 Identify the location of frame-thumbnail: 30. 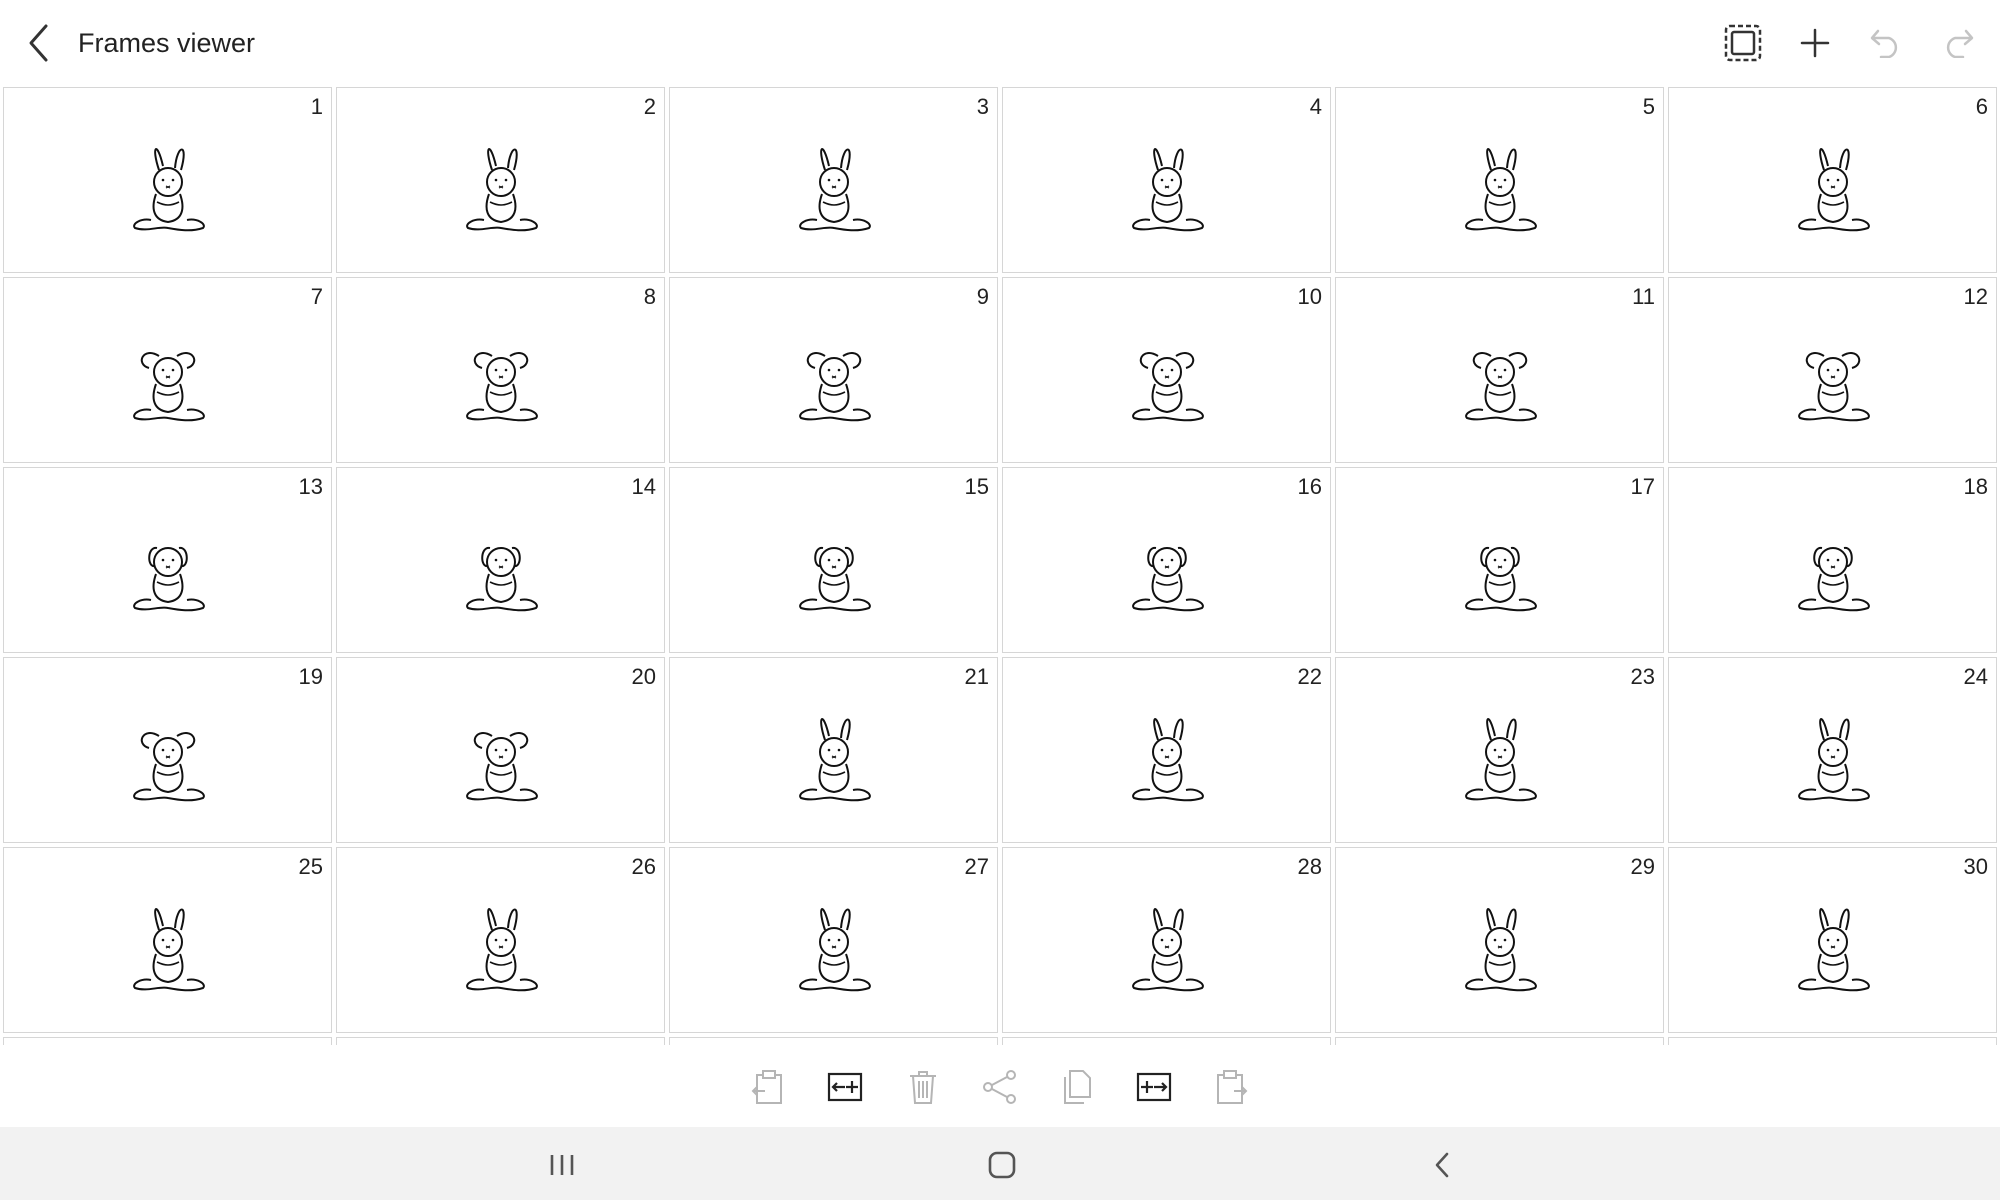
(1832, 940).